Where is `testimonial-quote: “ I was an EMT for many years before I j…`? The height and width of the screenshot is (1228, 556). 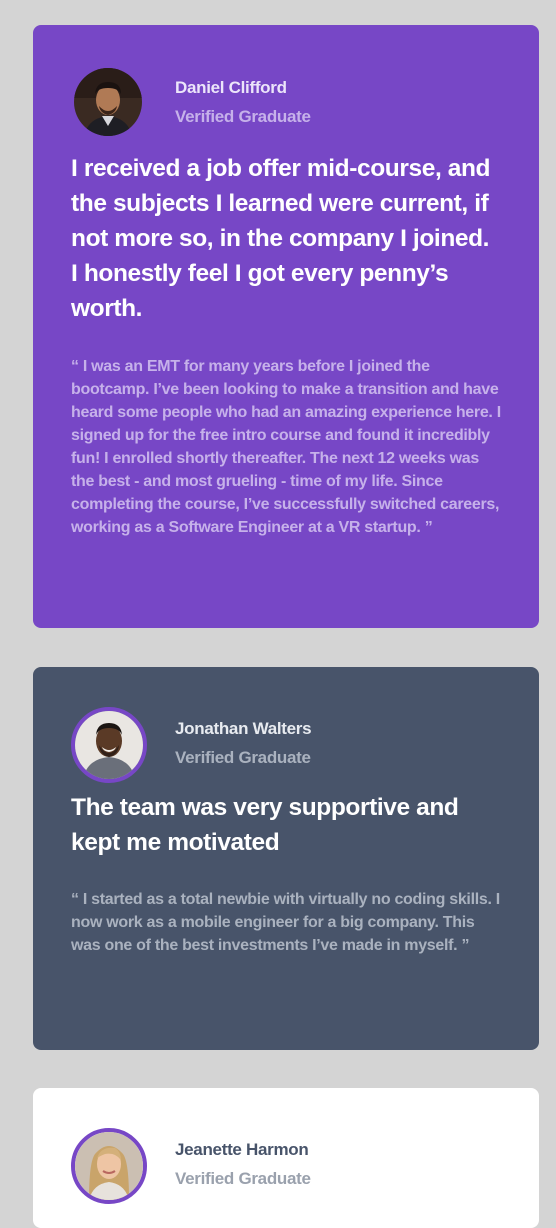
testimonial-quote: “ I was an EMT for many years before I j… is located at coordinates (286, 447).